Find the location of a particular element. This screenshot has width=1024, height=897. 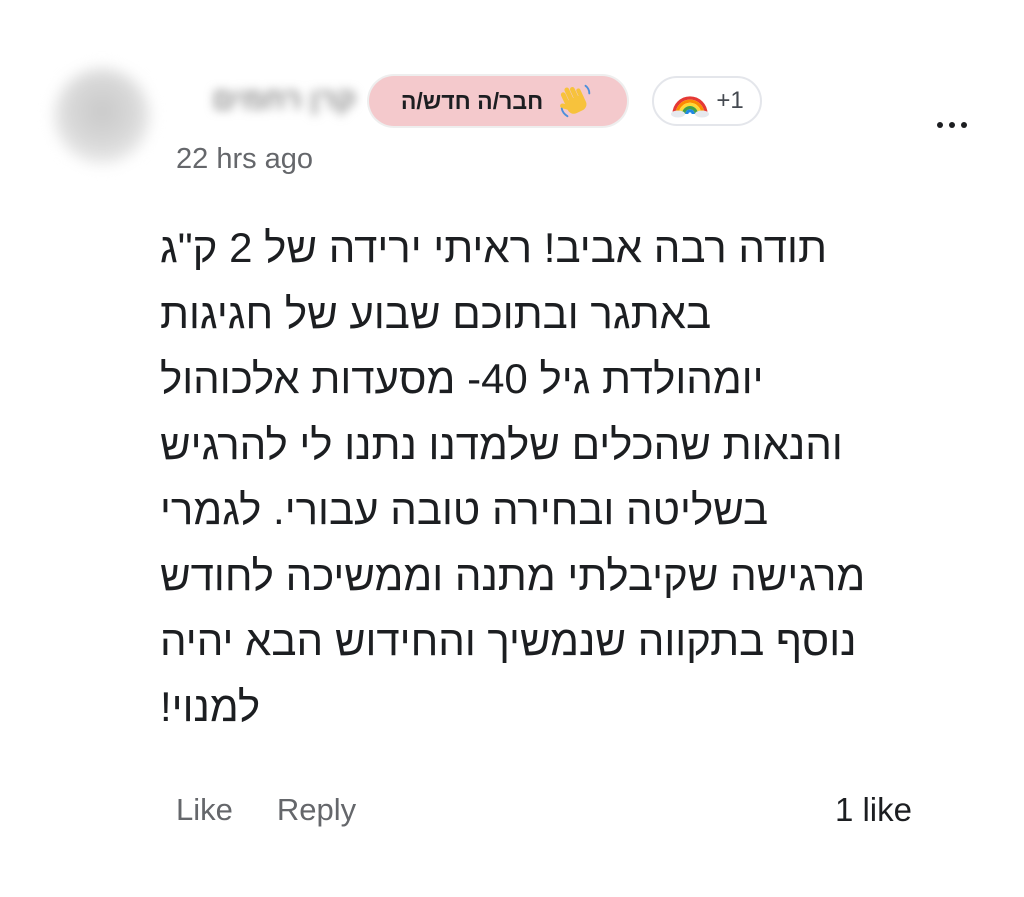

comment-actions: Like Reply is located at coordinates (266, 810).